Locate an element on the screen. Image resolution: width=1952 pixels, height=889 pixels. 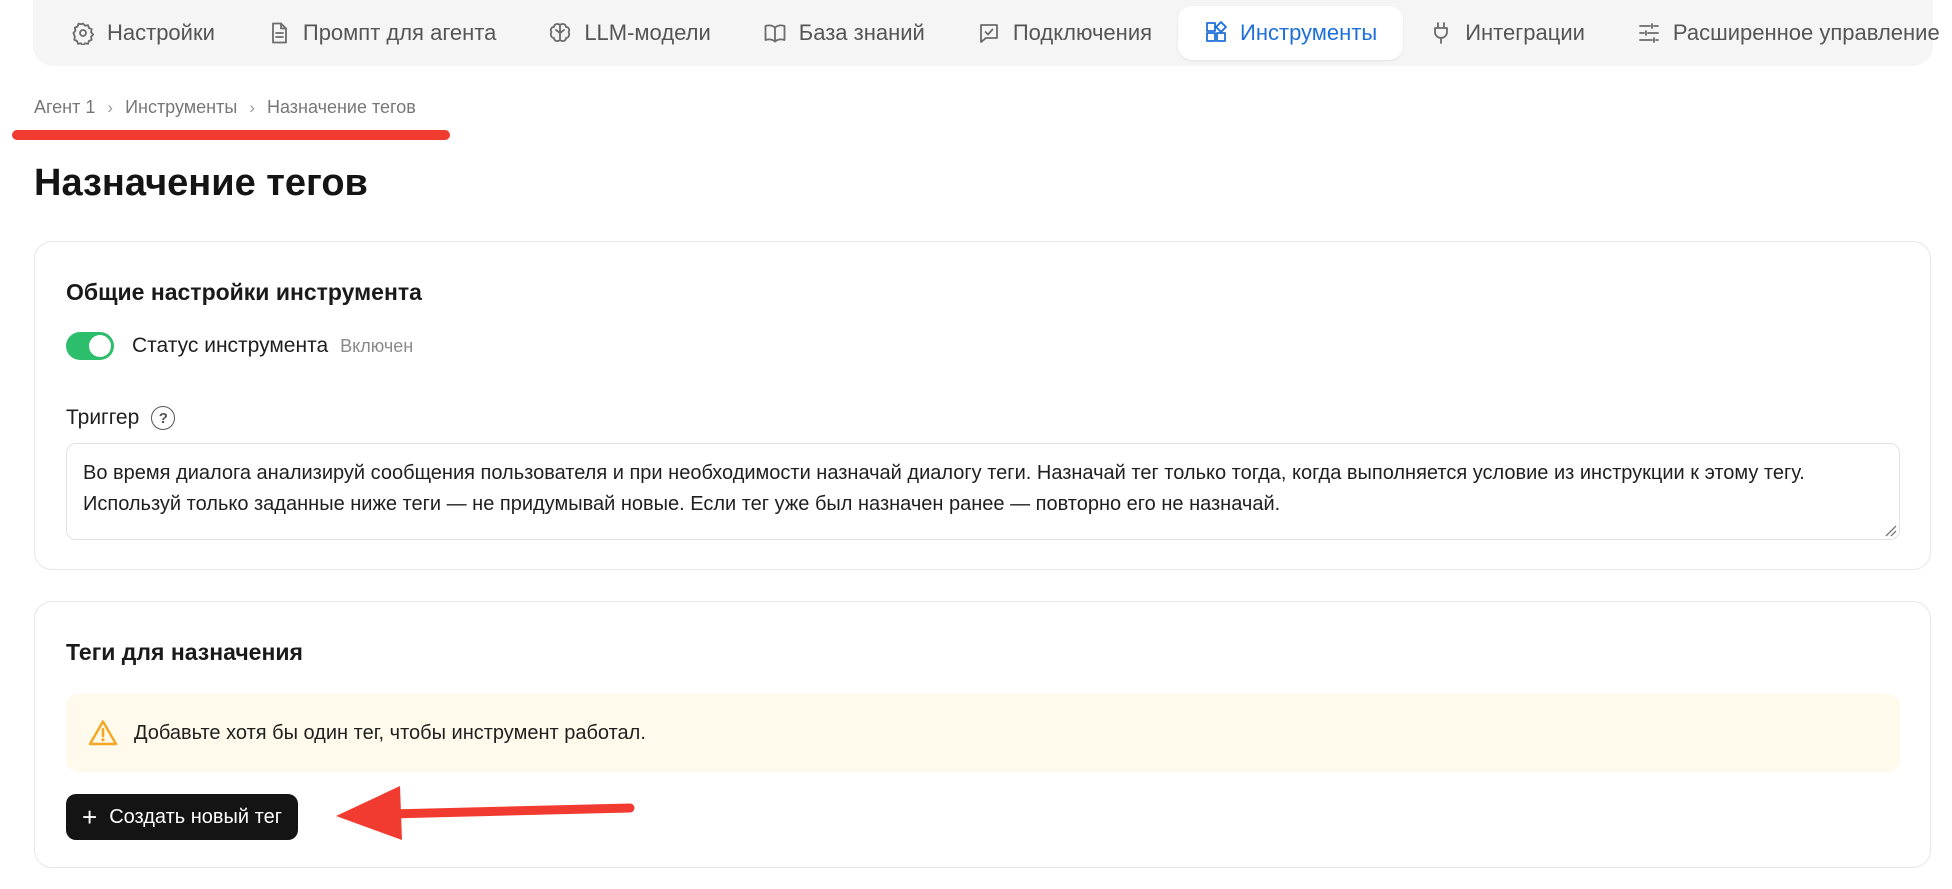
brain-icon is located at coordinates (560, 32).